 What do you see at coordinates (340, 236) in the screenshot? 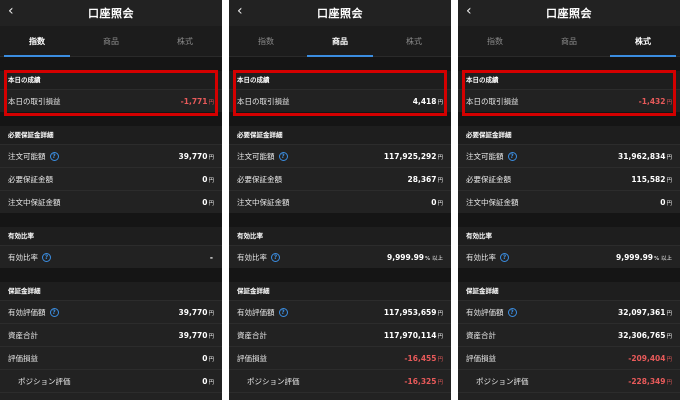
I see `section-header-effective: 有効比率` at bounding box center [340, 236].